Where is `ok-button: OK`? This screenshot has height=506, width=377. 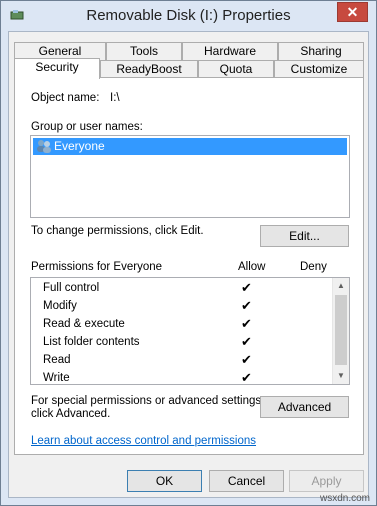
ok-button: OK is located at coordinates (164, 481).